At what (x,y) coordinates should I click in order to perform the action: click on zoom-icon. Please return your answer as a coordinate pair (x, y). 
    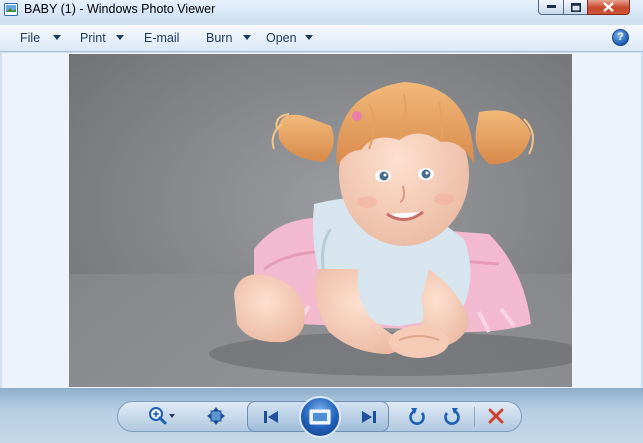
    Looking at the image, I should click on (162, 416).